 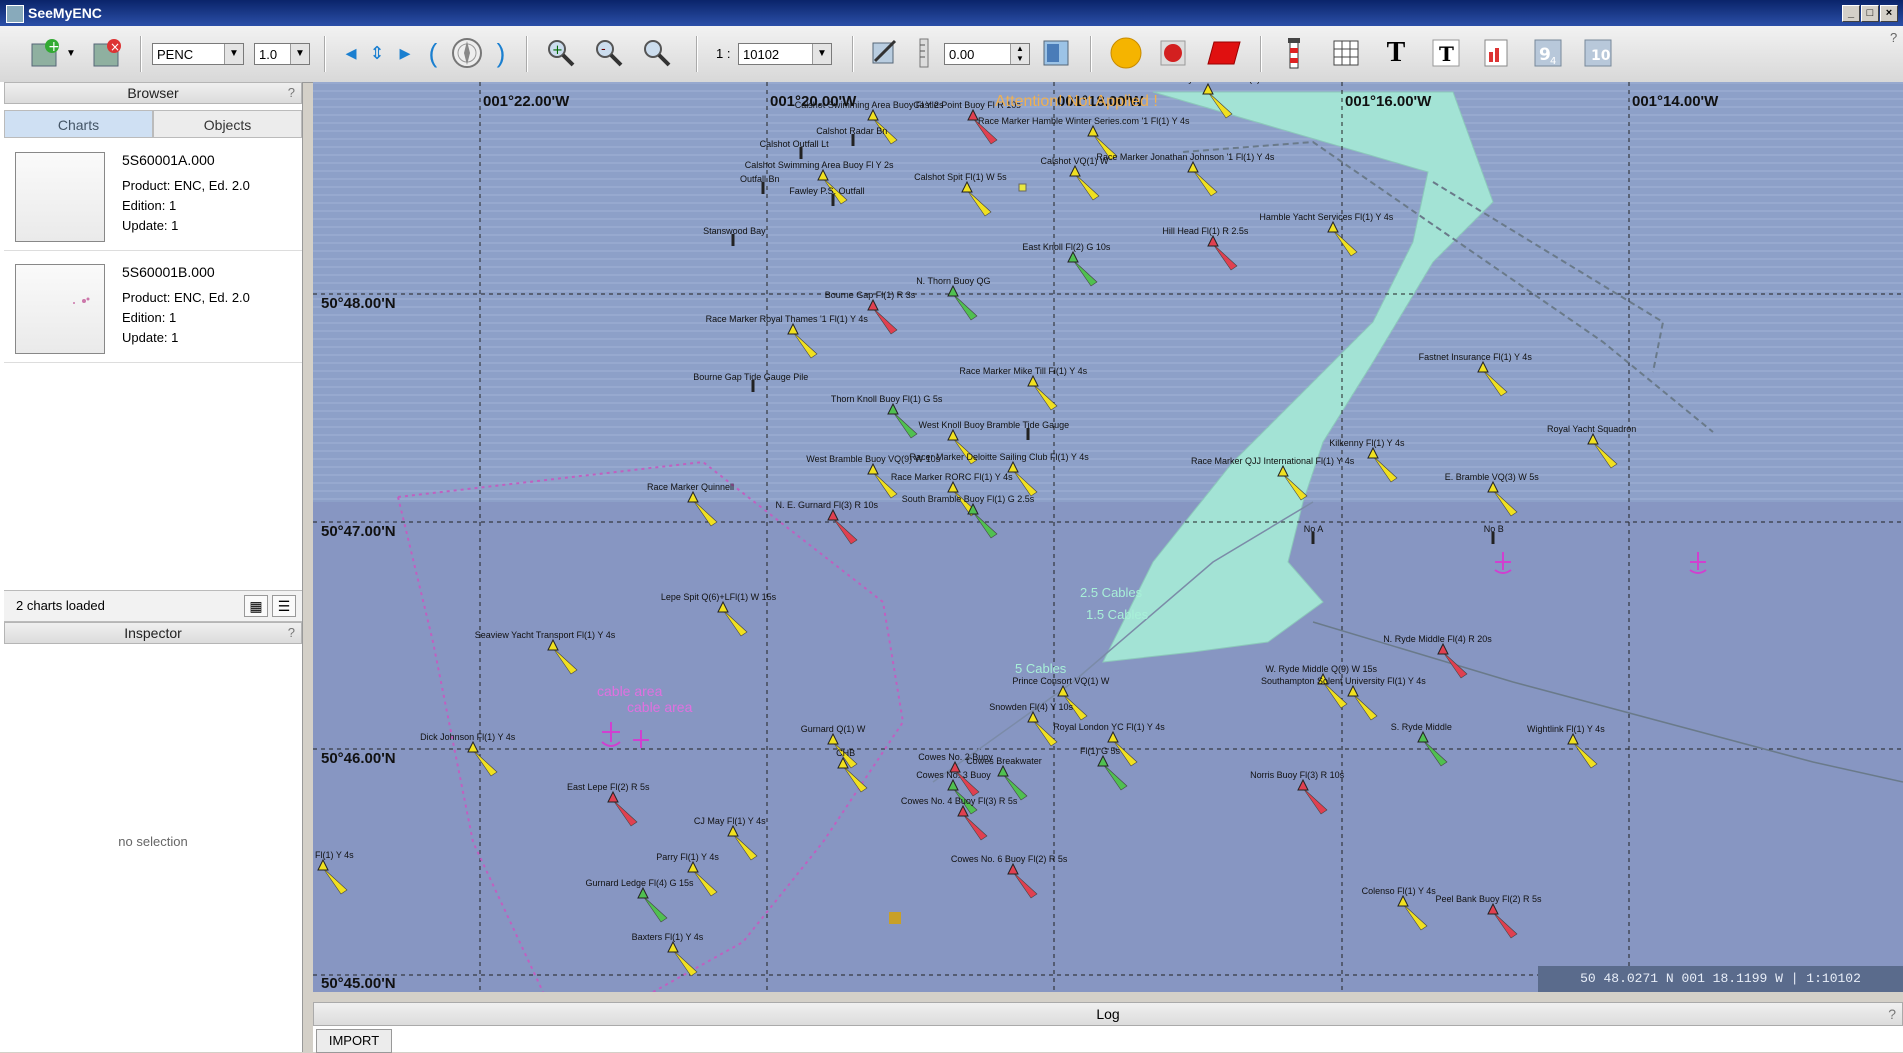 I want to click on ruler-icon, so click(x=924, y=53).